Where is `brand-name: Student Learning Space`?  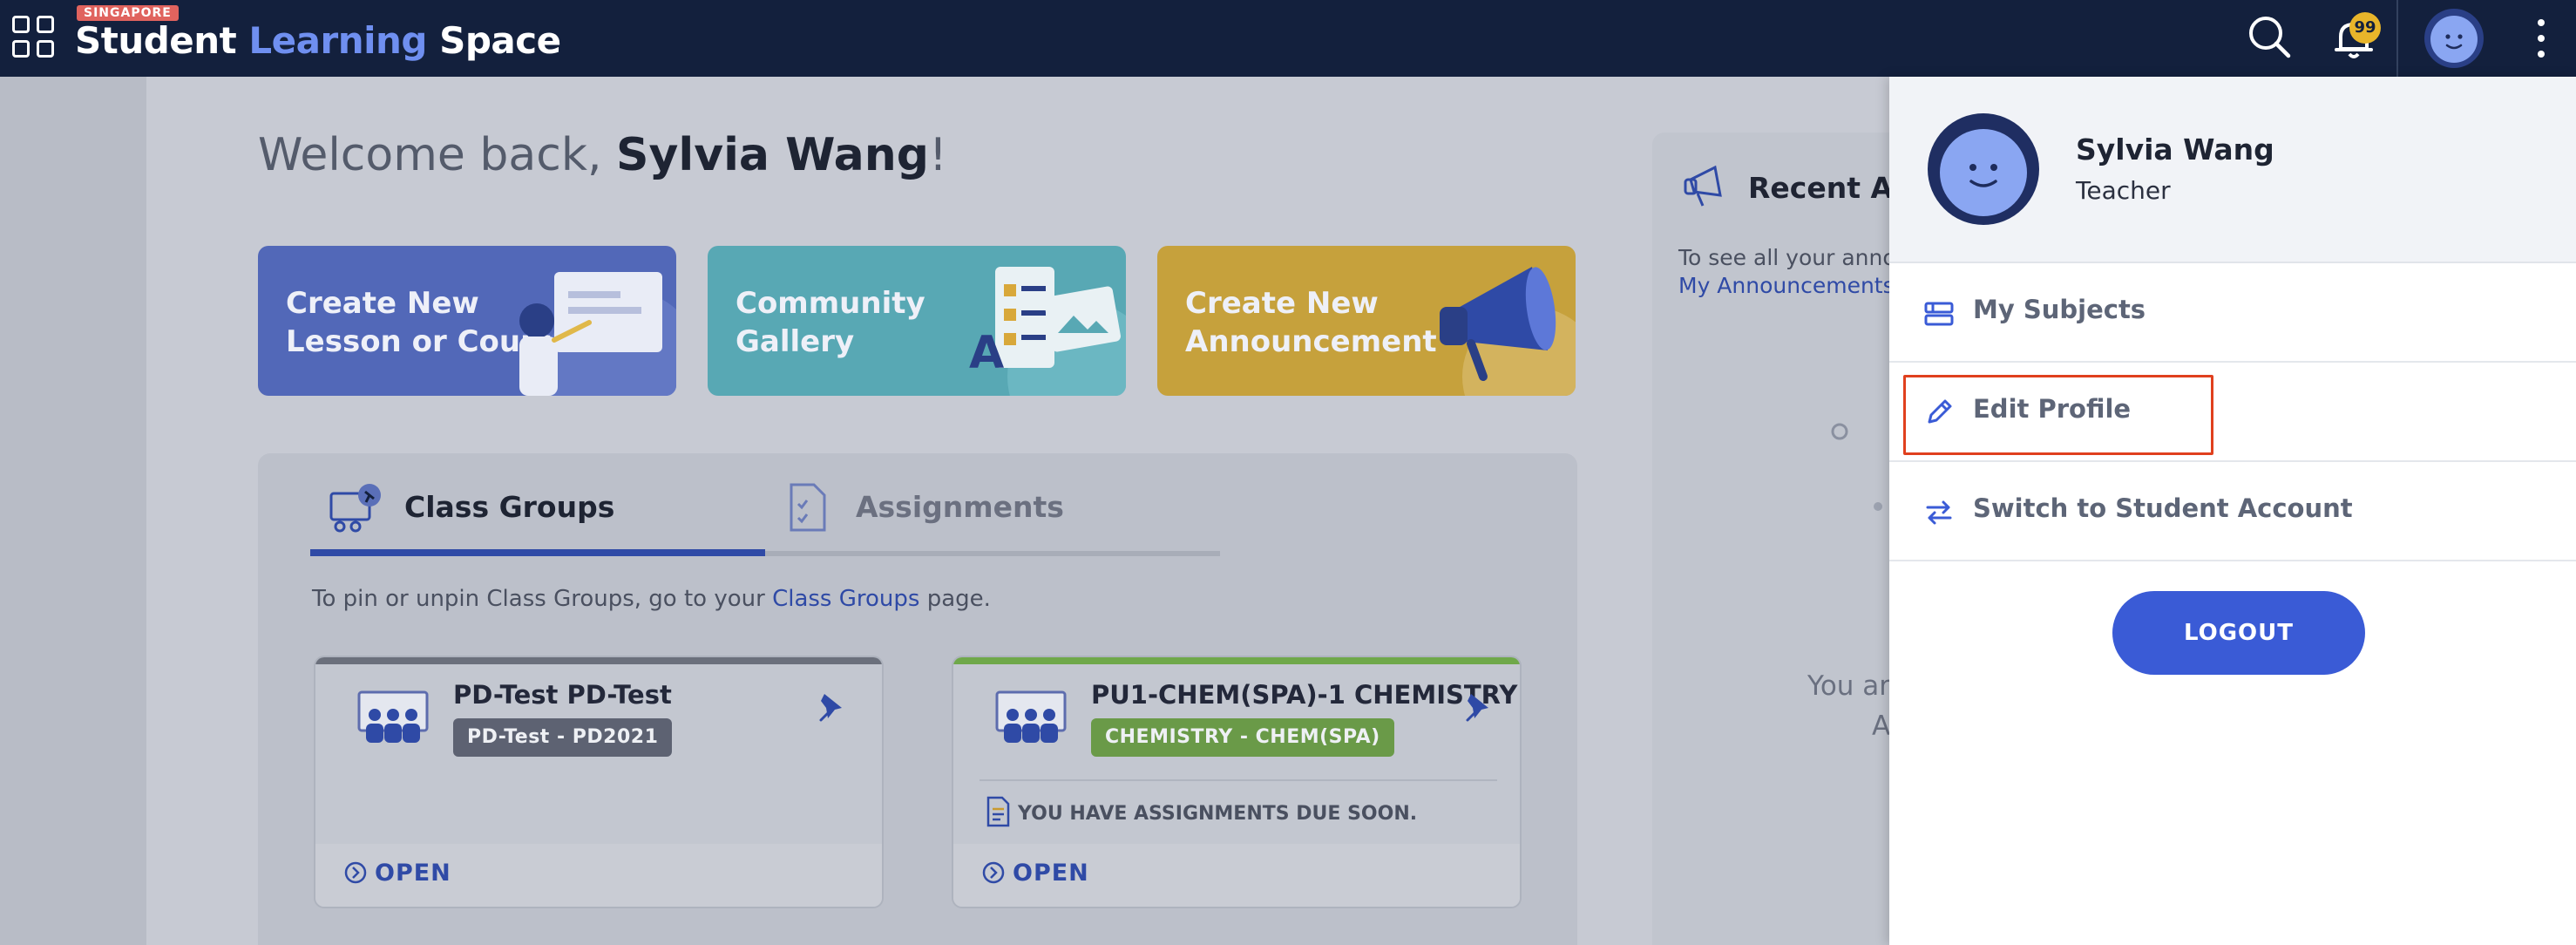
brand-name: Student Learning Space is located at coordinates (318, 41).